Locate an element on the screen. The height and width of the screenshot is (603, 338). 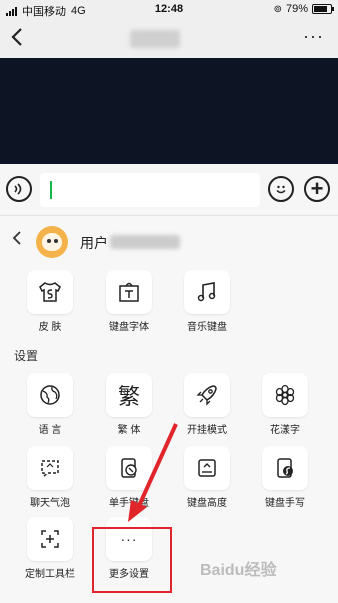
chat-bubble-icon is located at coordinates (50, 468).